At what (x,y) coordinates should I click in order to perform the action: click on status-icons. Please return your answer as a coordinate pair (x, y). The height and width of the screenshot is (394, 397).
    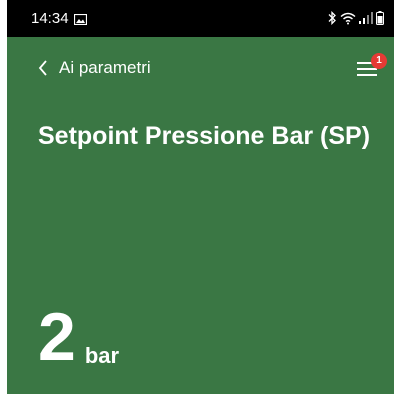
    Looking at the image, I should click on (355, 18).